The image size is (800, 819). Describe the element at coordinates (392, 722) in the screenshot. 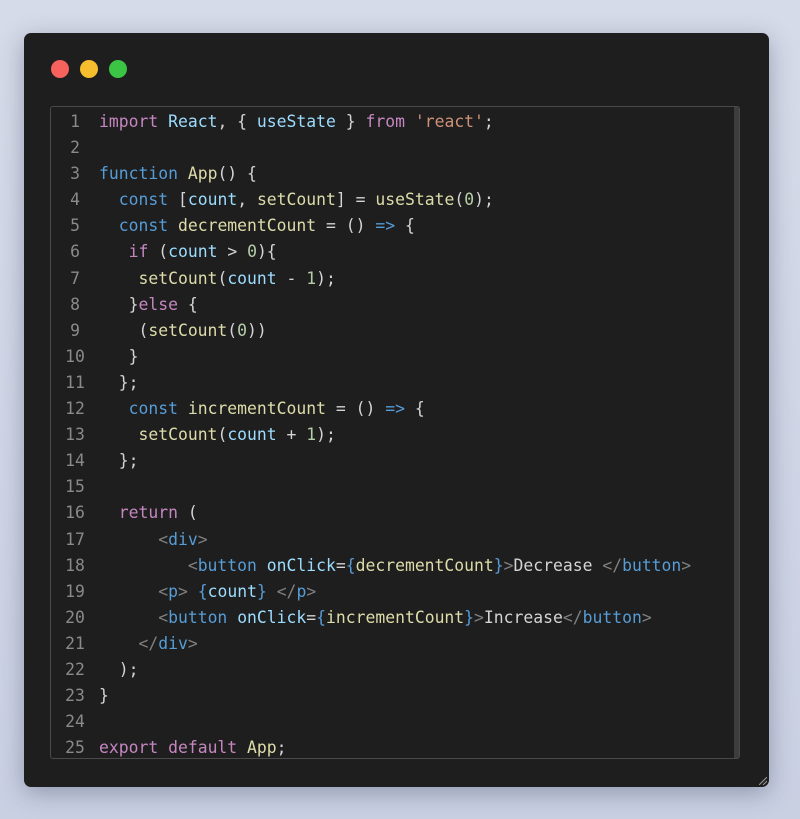

I see `code-line: 24` at that location.